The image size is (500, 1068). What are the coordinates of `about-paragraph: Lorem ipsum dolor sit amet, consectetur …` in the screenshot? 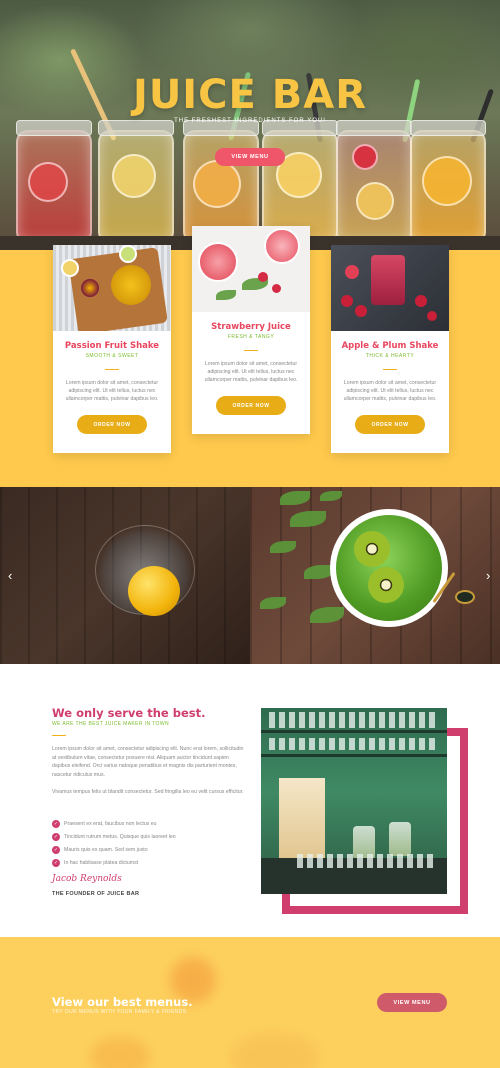 It's located at (148, 762).